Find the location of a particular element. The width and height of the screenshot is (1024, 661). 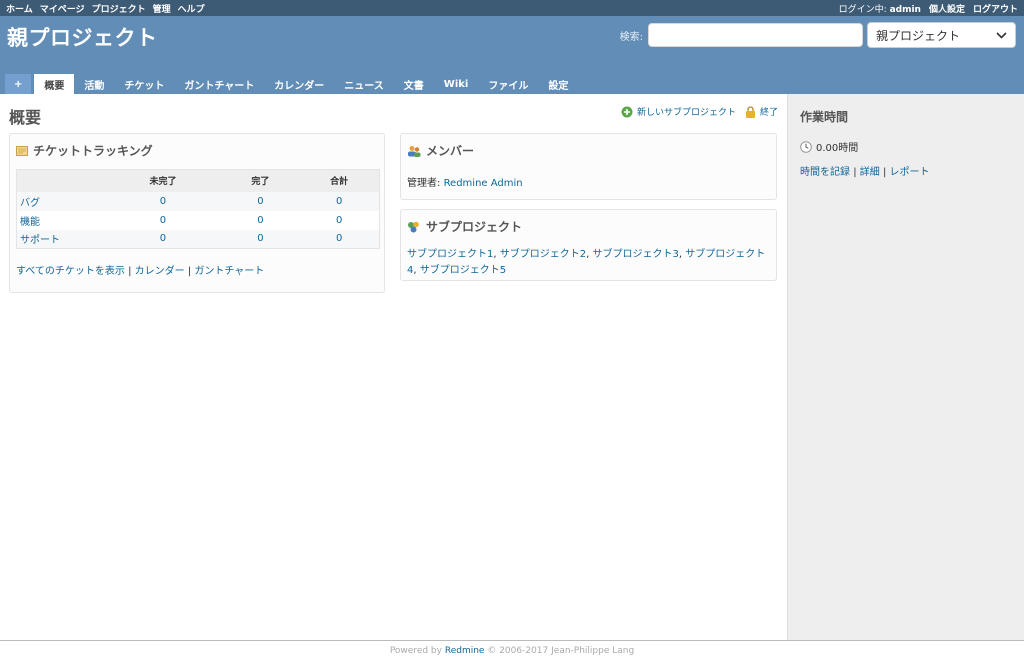

project-jump-select: 親プロジェクト is located at coordinates (941, 35).